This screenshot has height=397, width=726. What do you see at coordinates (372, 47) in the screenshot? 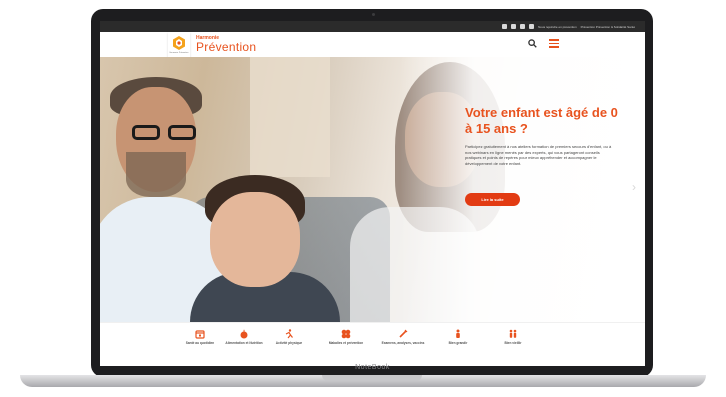
I see `site-header: Harmonie Prévention Harmonie Prévention` at bounding box center [372, 47].